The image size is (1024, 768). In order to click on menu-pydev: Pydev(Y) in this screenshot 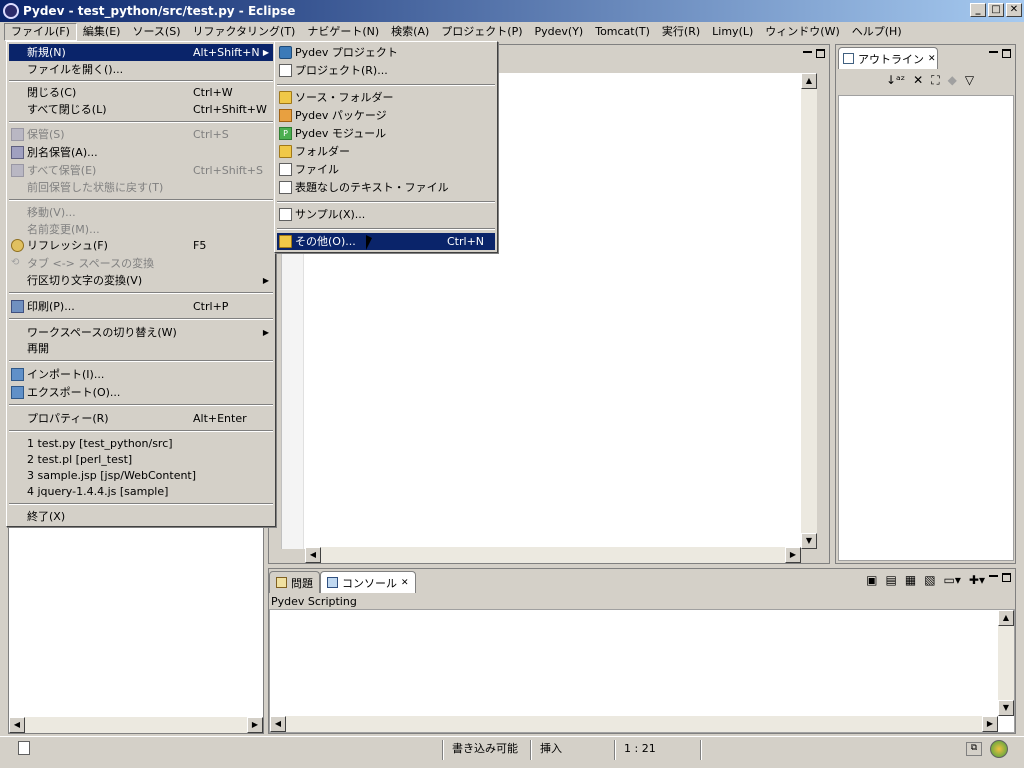, I will do `click(559, 32)`.